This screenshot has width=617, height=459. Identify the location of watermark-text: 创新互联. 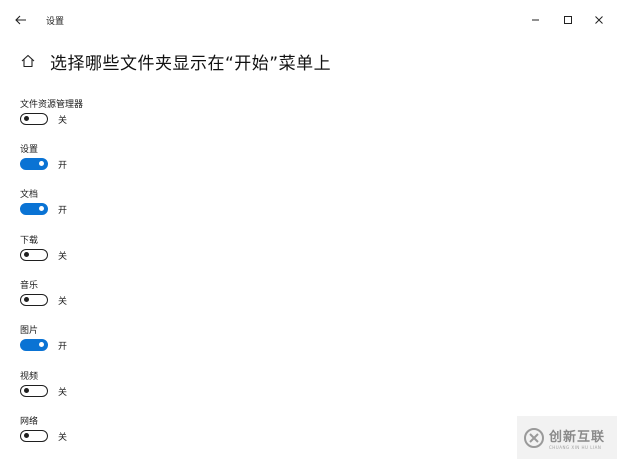
(577, 437).